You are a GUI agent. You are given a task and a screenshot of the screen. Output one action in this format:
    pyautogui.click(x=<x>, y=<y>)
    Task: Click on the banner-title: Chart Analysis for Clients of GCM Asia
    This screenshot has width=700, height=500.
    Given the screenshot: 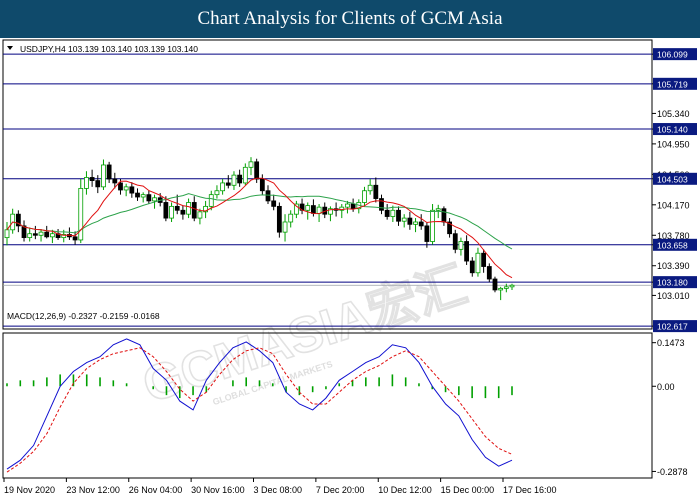 What is the action you would take?
    pyautogui.click(x=350, y=19)
    